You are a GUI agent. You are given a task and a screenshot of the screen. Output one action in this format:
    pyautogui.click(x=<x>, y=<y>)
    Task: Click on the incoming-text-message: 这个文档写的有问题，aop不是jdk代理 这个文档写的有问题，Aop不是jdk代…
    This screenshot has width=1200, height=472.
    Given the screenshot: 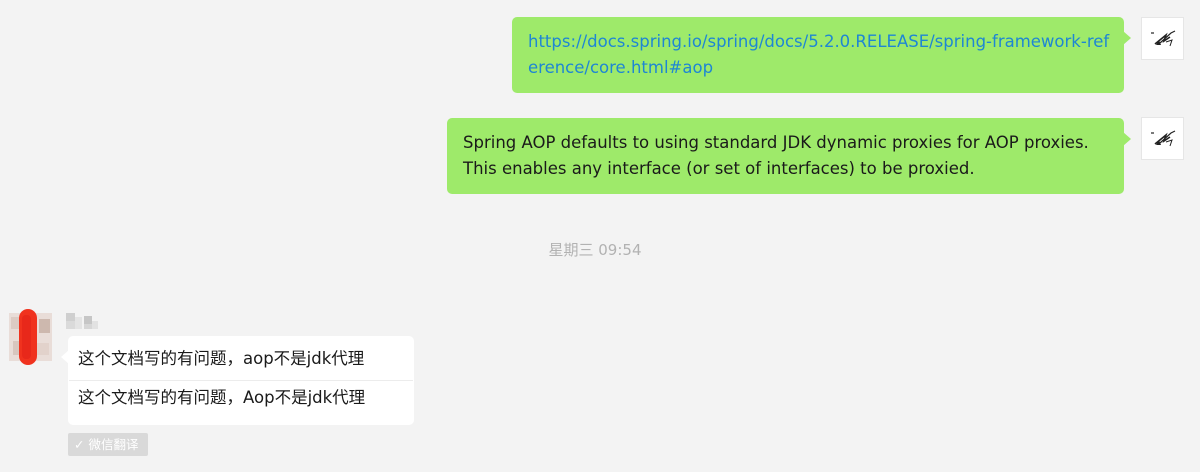 What is the action you would take?
    pyautogui.click(x=237, y=380)
    